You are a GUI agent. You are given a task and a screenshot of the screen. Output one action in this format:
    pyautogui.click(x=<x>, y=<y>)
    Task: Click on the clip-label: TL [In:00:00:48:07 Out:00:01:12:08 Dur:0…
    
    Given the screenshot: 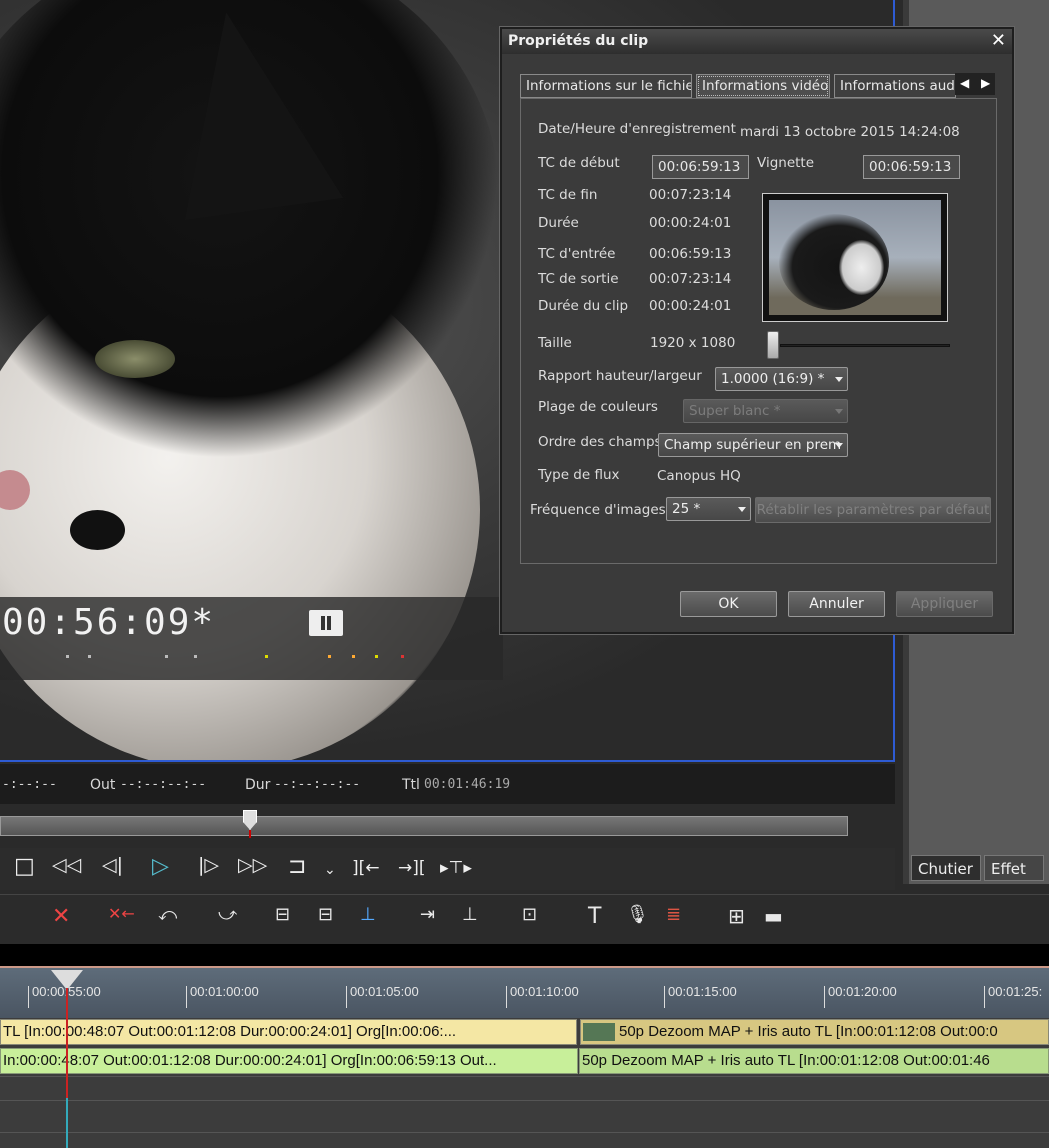 What is the action you would take?
    pyautogui.click(x=230, y=1031)
    